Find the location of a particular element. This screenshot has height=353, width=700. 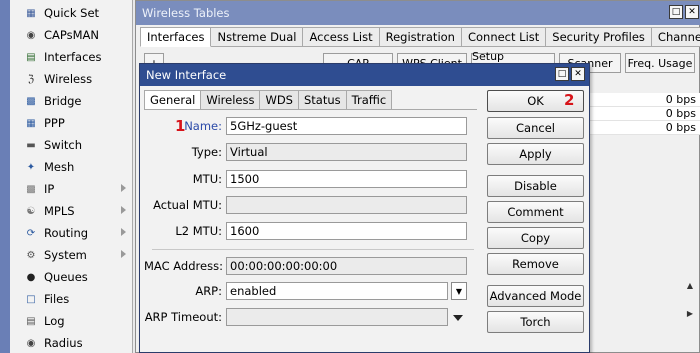

left-edge-bar is located at coordinates (5, 176).